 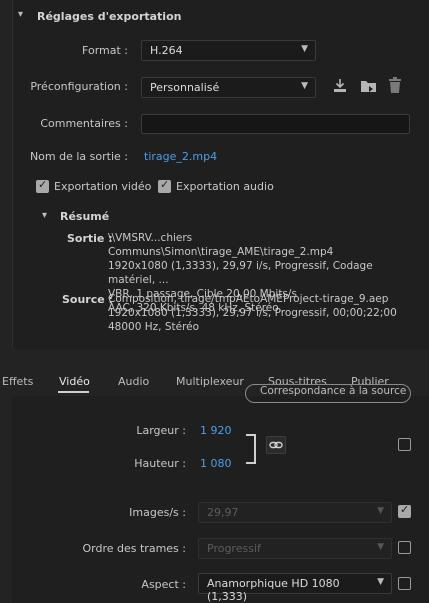 What do you see at coordinates (216, 463) in the screenshot?
I see `height-value: 1 080` at bounding box center [216, 463].